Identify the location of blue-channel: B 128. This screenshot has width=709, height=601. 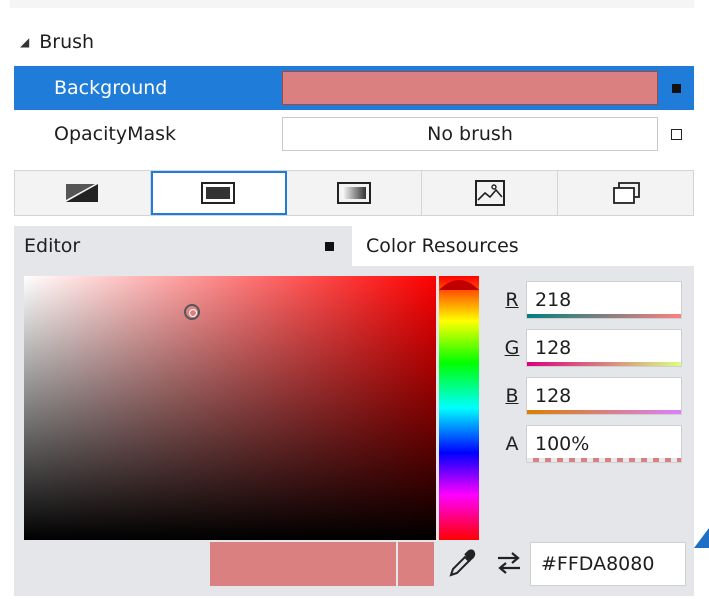
(592, 396).